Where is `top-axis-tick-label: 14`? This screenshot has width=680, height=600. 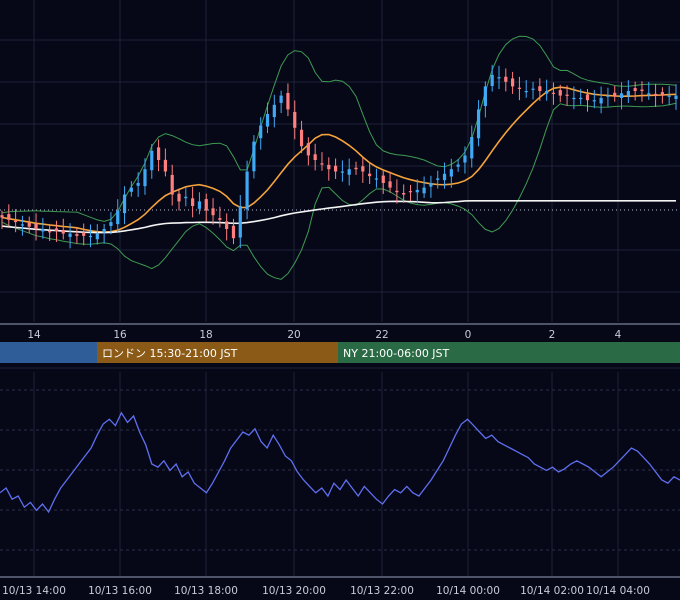
top-axis-tick-label: 14 is located at coordinates (34, 335).